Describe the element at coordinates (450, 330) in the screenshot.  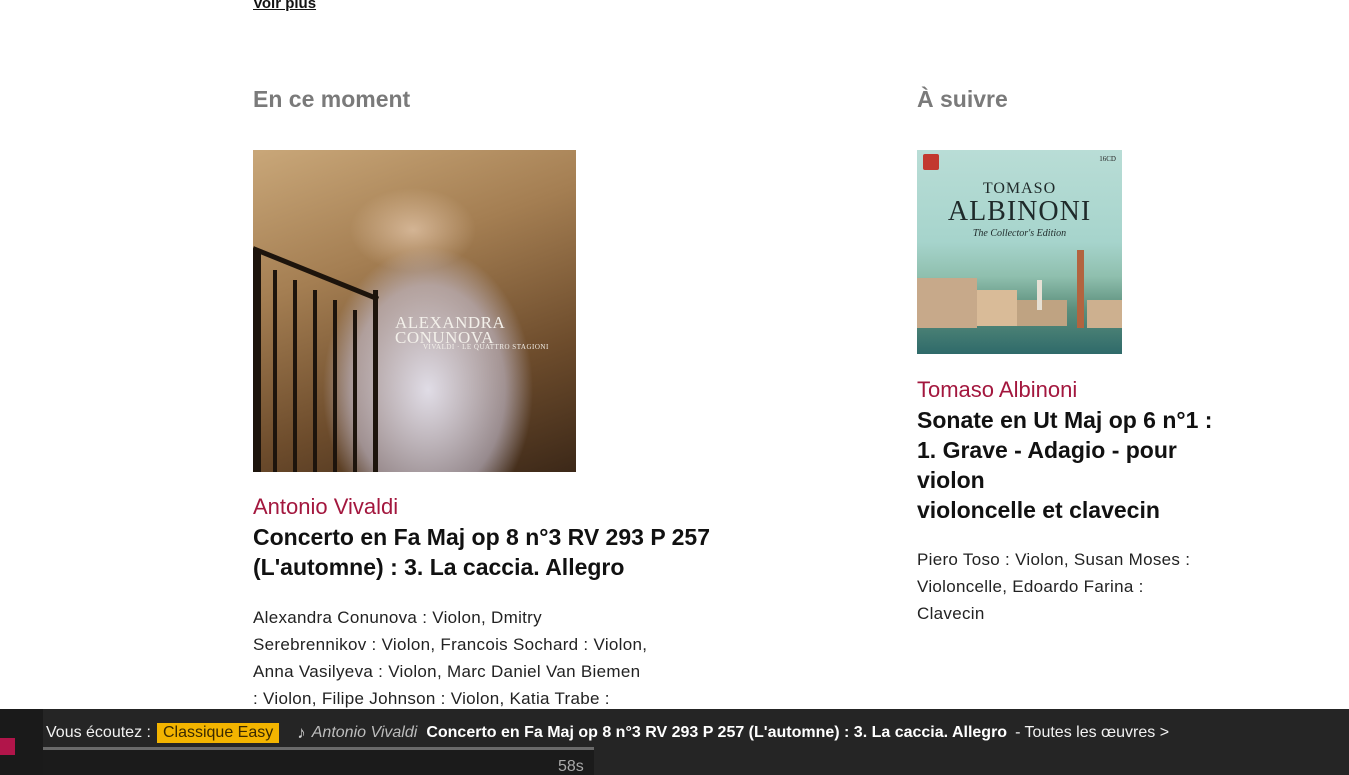
I see `now-cover-title: ALEXANDRA CONUNOVA` at that location.